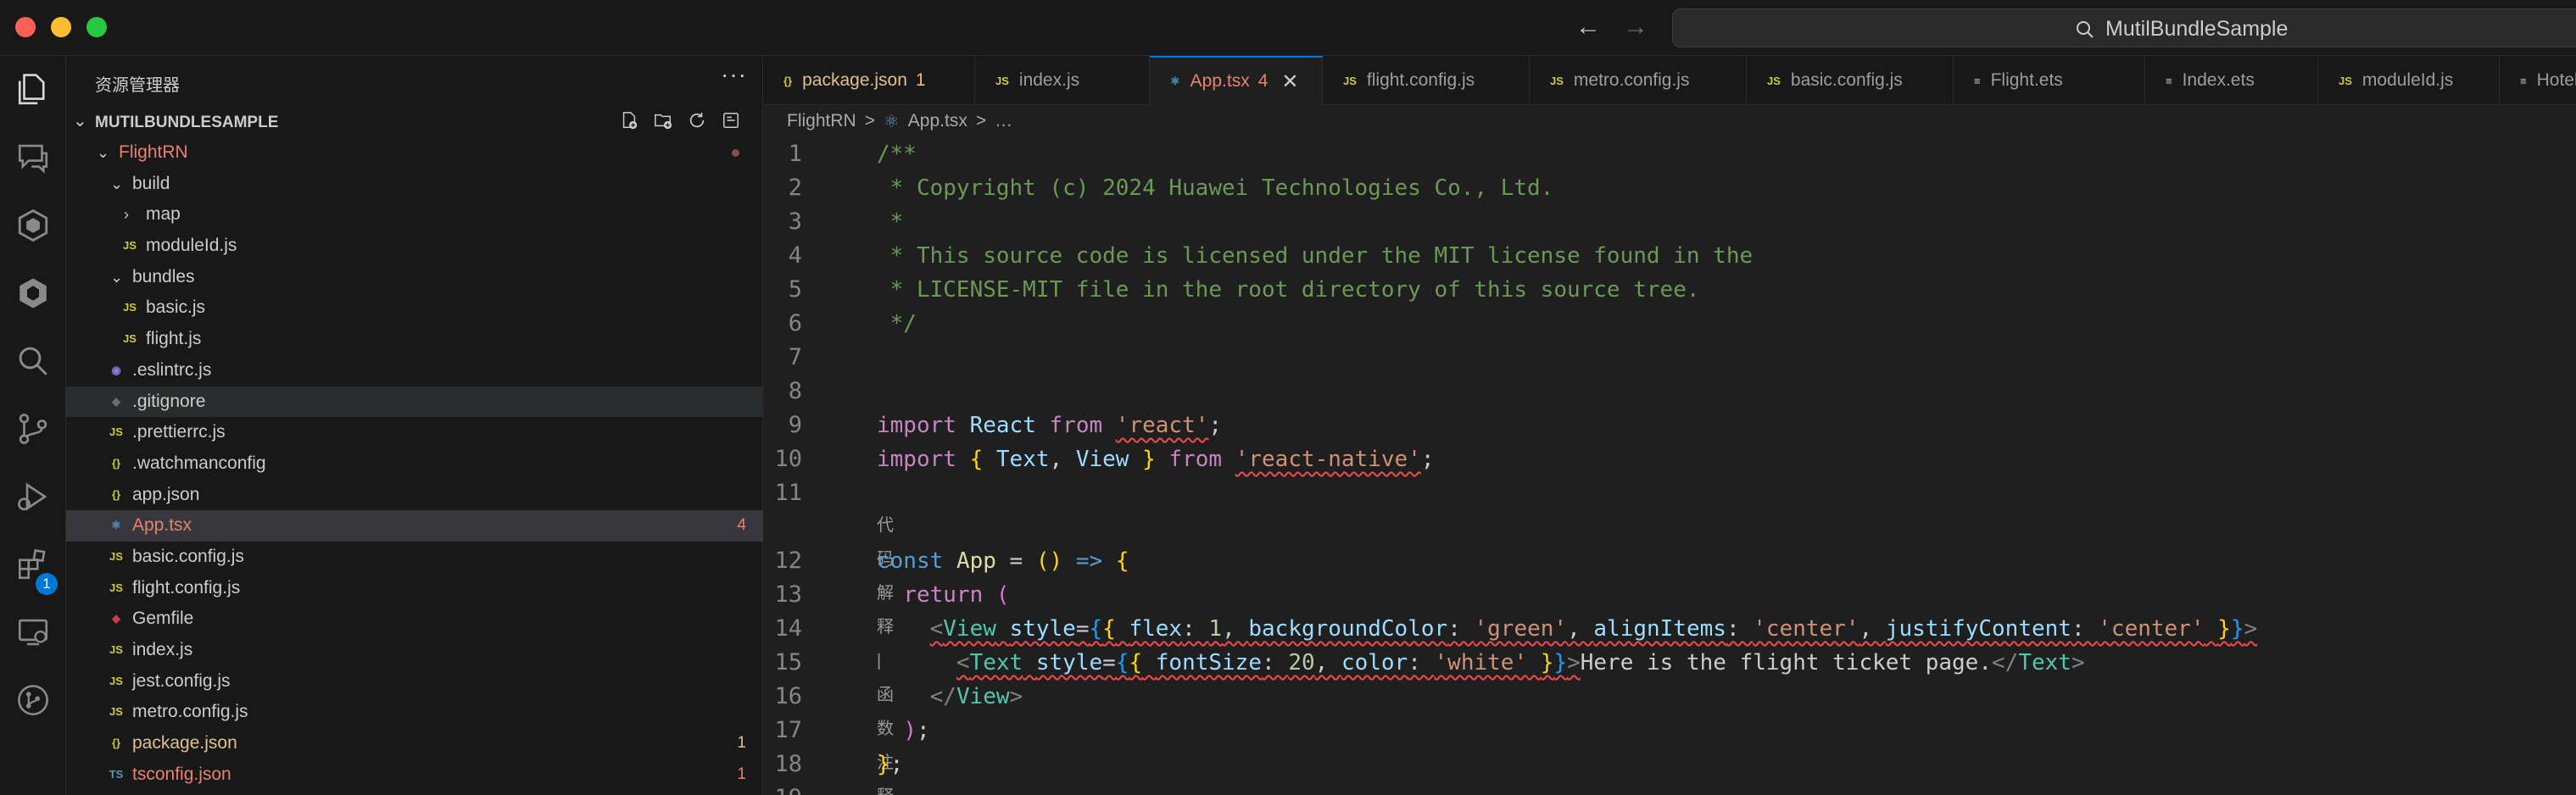 Image resolution: width=2576 pixels, height=795 pixels. What do you see at coordinates (629, 120) in the screenshot?
I see `new-file-icon` at bounding box center [629, 120].